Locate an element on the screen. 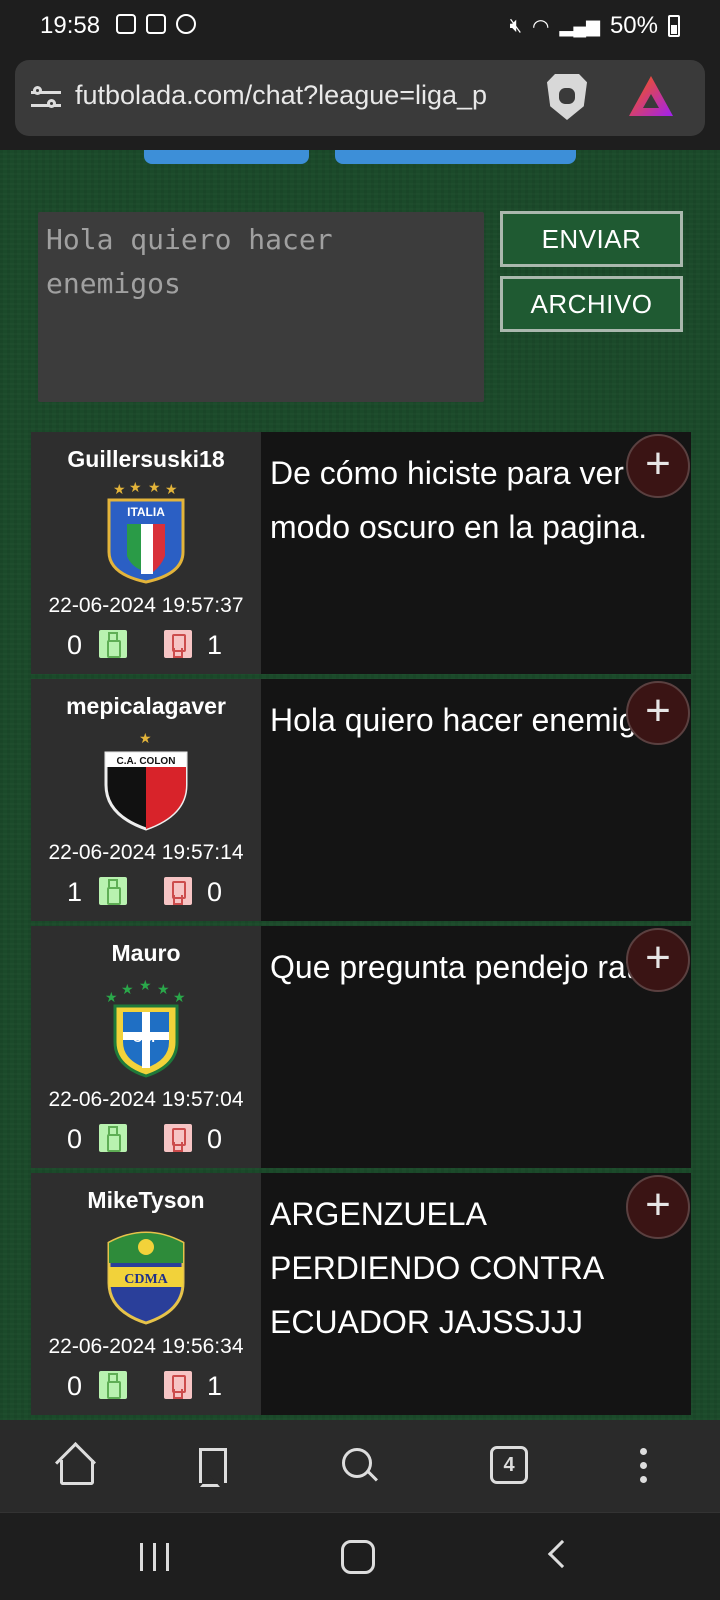 Image resolution: width=720 pixels, height=1600 pixels. italia-crest-icon: ★ ★ ★ ★ ITALIA is located at coordinates (146, 533).